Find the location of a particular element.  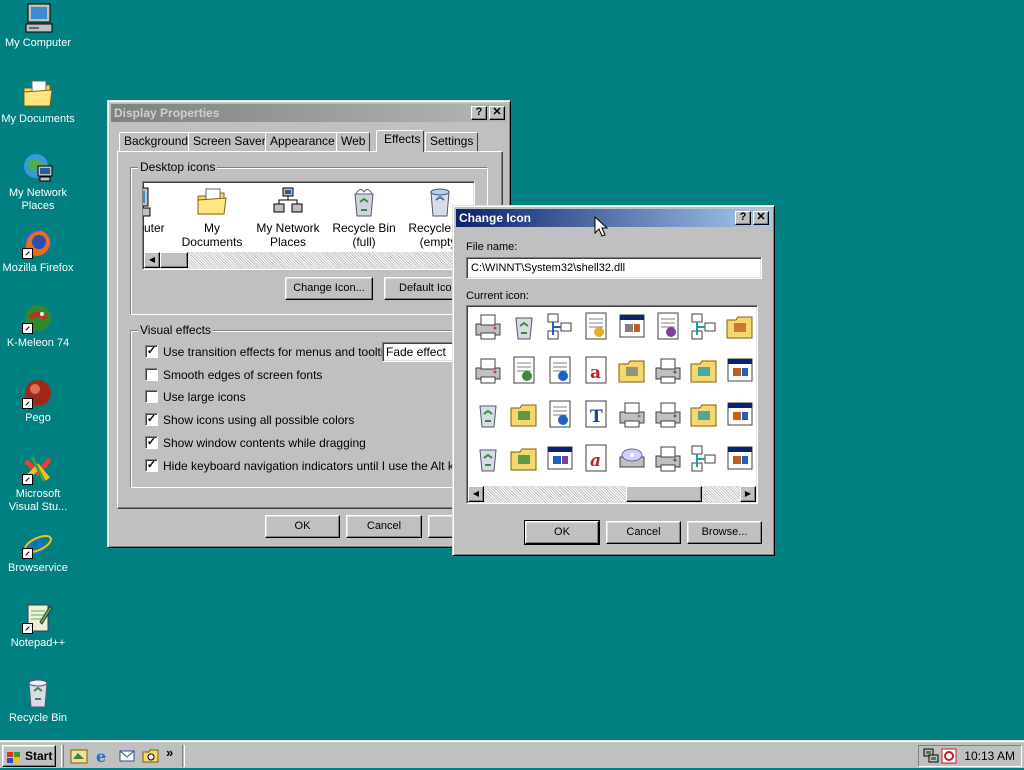

tab-settings: Settings is located at coordinates (452, 141).